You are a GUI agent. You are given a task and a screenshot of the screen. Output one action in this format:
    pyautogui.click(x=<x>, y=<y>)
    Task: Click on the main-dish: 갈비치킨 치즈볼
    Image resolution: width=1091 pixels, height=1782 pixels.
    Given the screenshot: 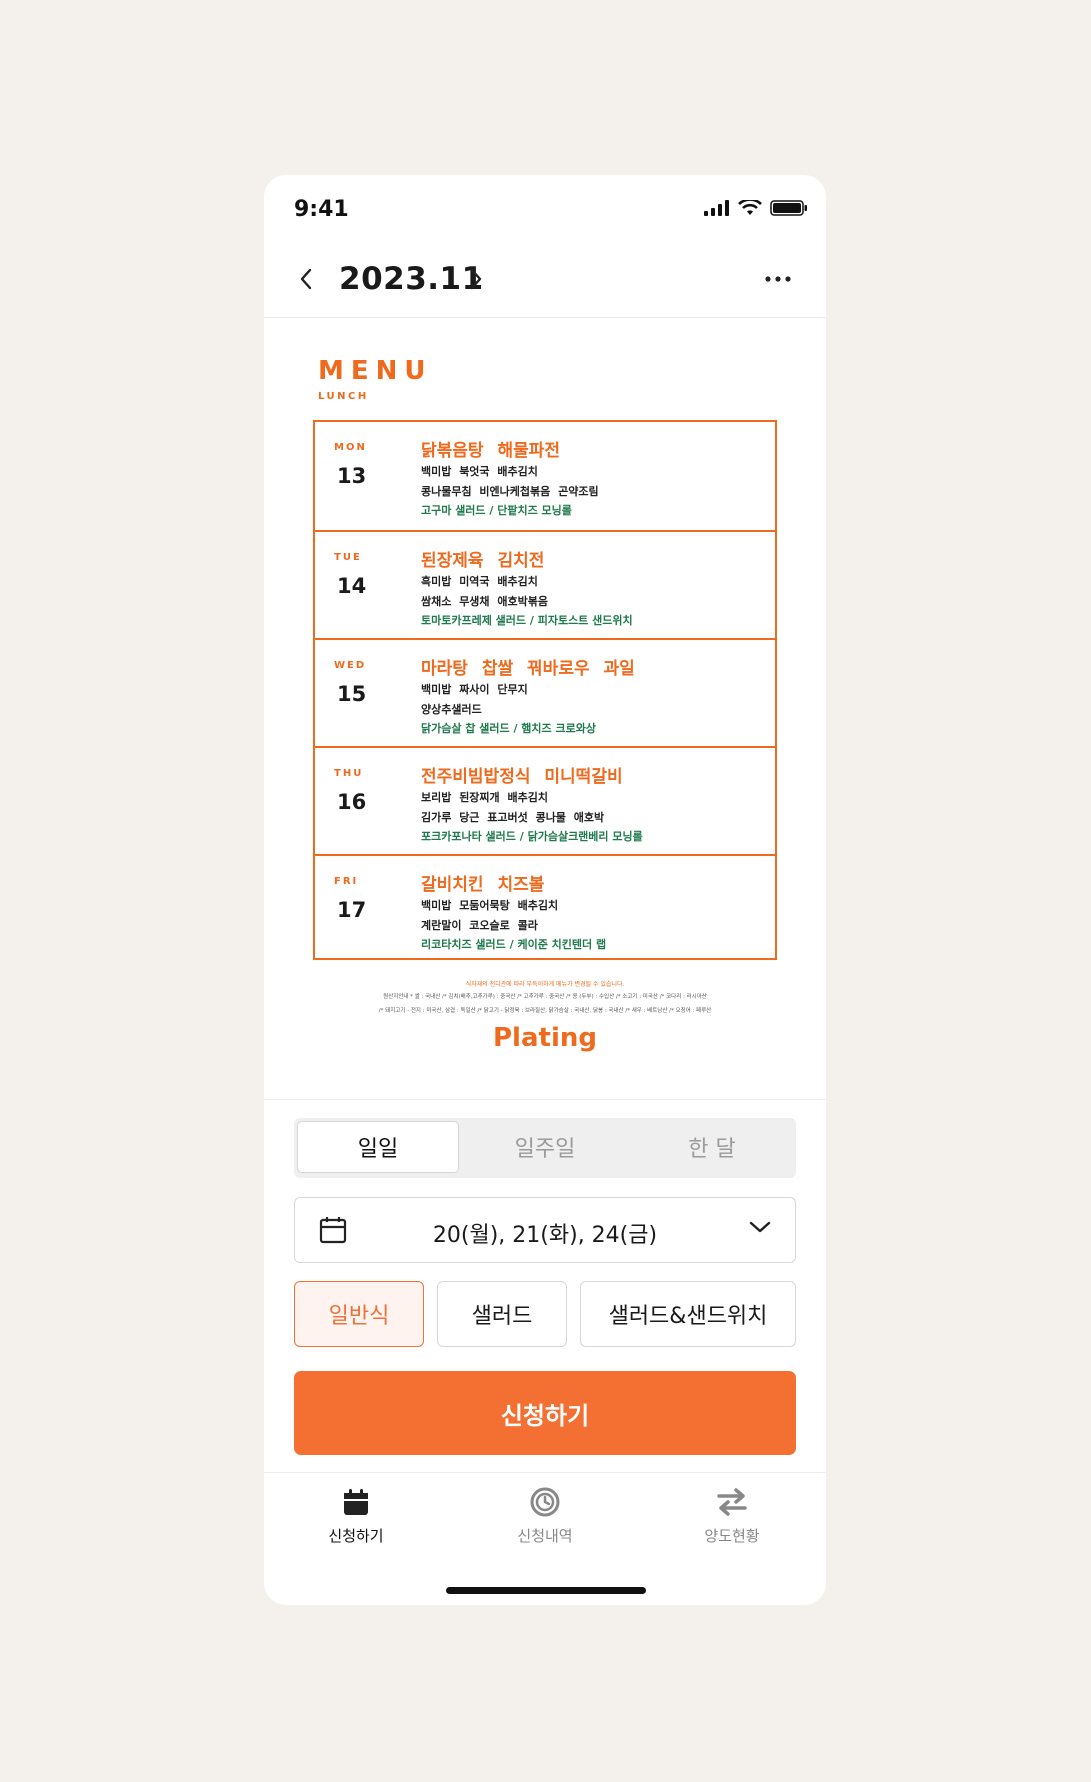 What is the action you would take?
    pyautogui.click(x=483, y=885)
    